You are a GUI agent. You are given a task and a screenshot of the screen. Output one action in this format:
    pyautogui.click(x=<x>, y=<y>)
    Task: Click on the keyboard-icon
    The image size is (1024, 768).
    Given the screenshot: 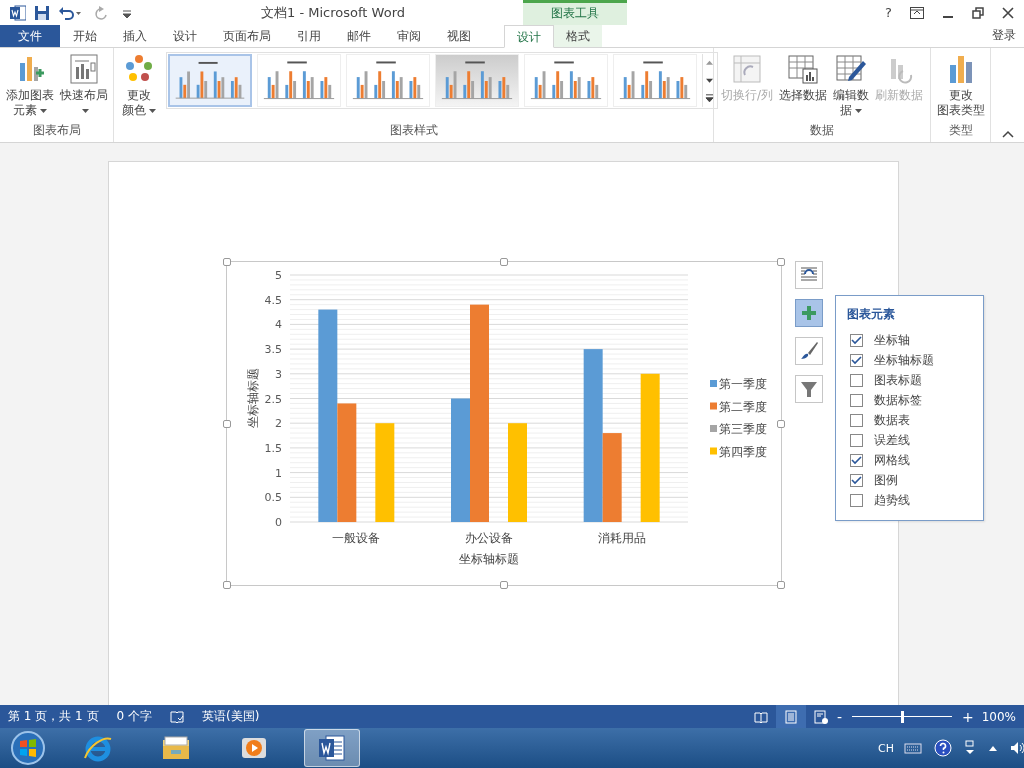 What is the action you would take?
    pyautogui.click(x=913, y=748)
    